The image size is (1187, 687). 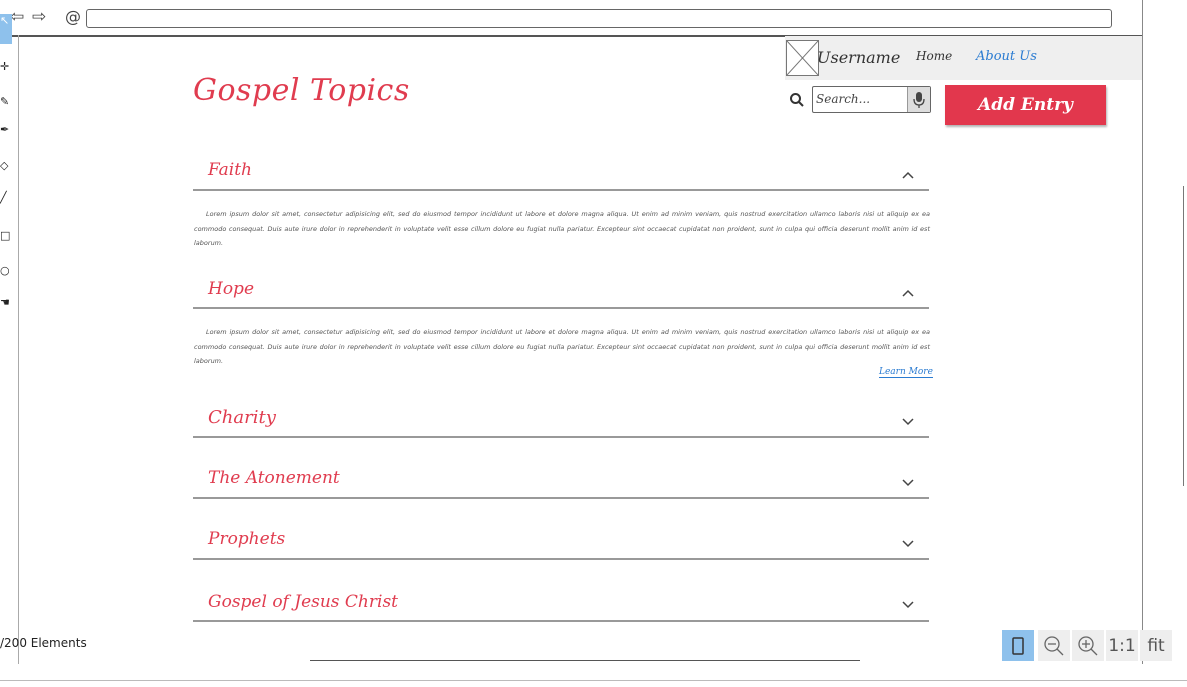 What do you see at coordinates (6, 130) in the screenshot?
I see `pen-tool-icon: ✒` at bounding box center [6, 130].